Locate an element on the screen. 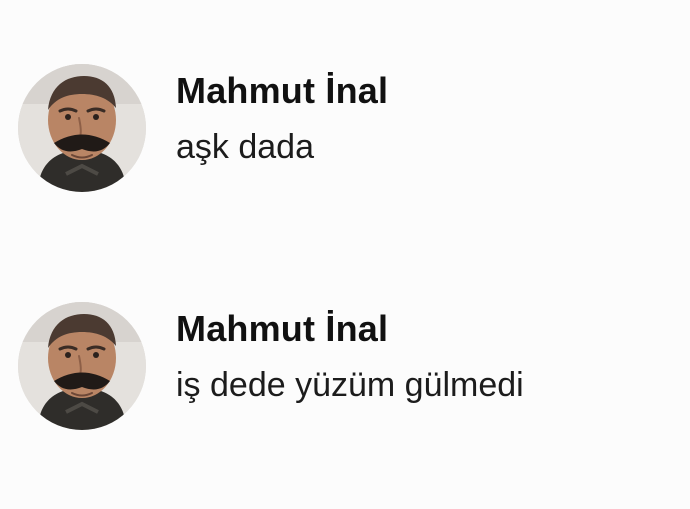 The image size is (690, 509). post-text: aşk dada is located at coordinates (245, 147).